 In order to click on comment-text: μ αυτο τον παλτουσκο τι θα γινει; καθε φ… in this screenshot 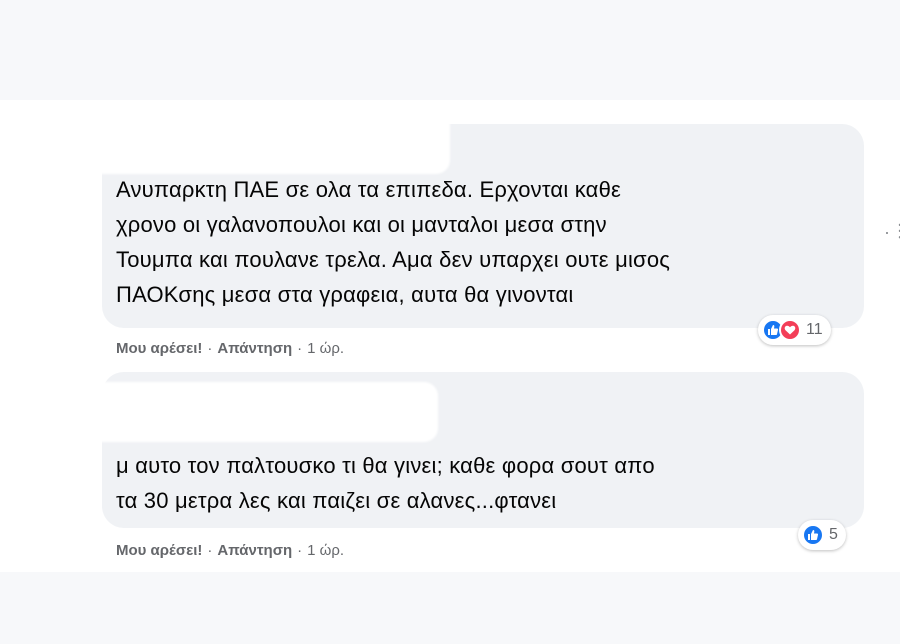, I will do `click(385, 483)`.